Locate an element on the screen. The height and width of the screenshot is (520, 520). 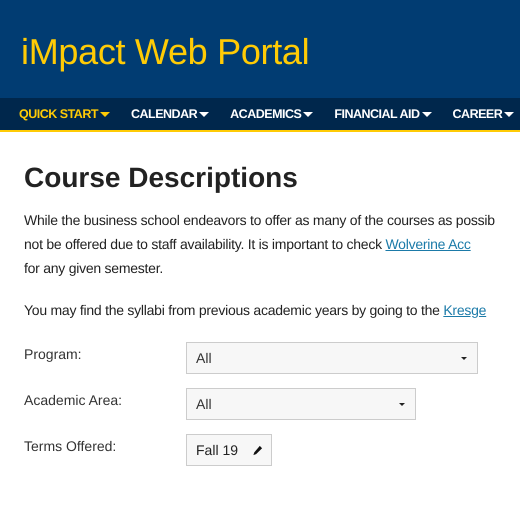
page-heading: Course Descriptions is located at coordinates (161, 178).